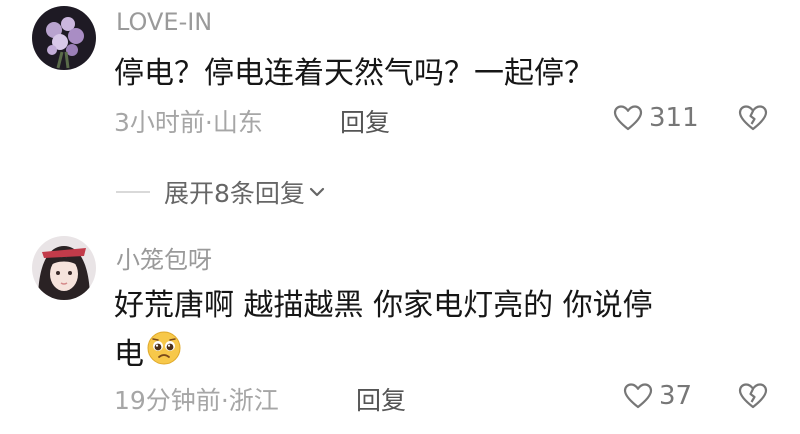 The width and height of the screenshot is (800, 434). I want to click on like-count: 311, so click(674, 118).